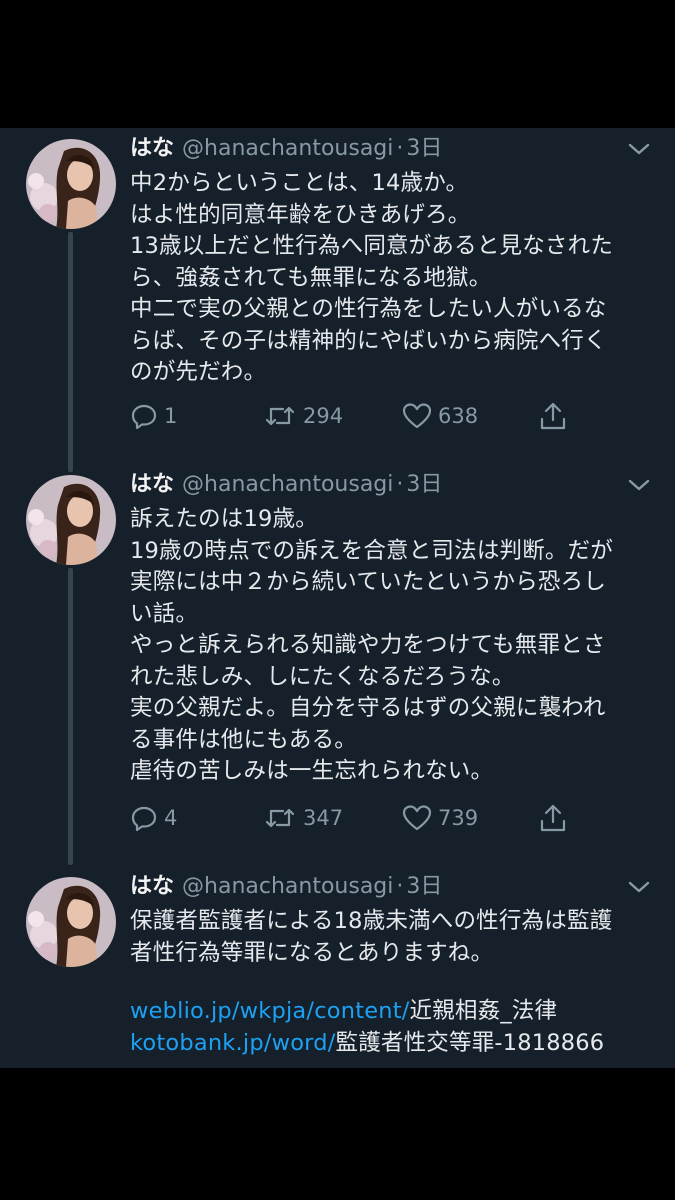 The width and height of the screenshot is (675, 1200). What do you see at coordinates (171, 416) in the screenshot?
I see `reply-count: 1` at bounding box center [171, 416].